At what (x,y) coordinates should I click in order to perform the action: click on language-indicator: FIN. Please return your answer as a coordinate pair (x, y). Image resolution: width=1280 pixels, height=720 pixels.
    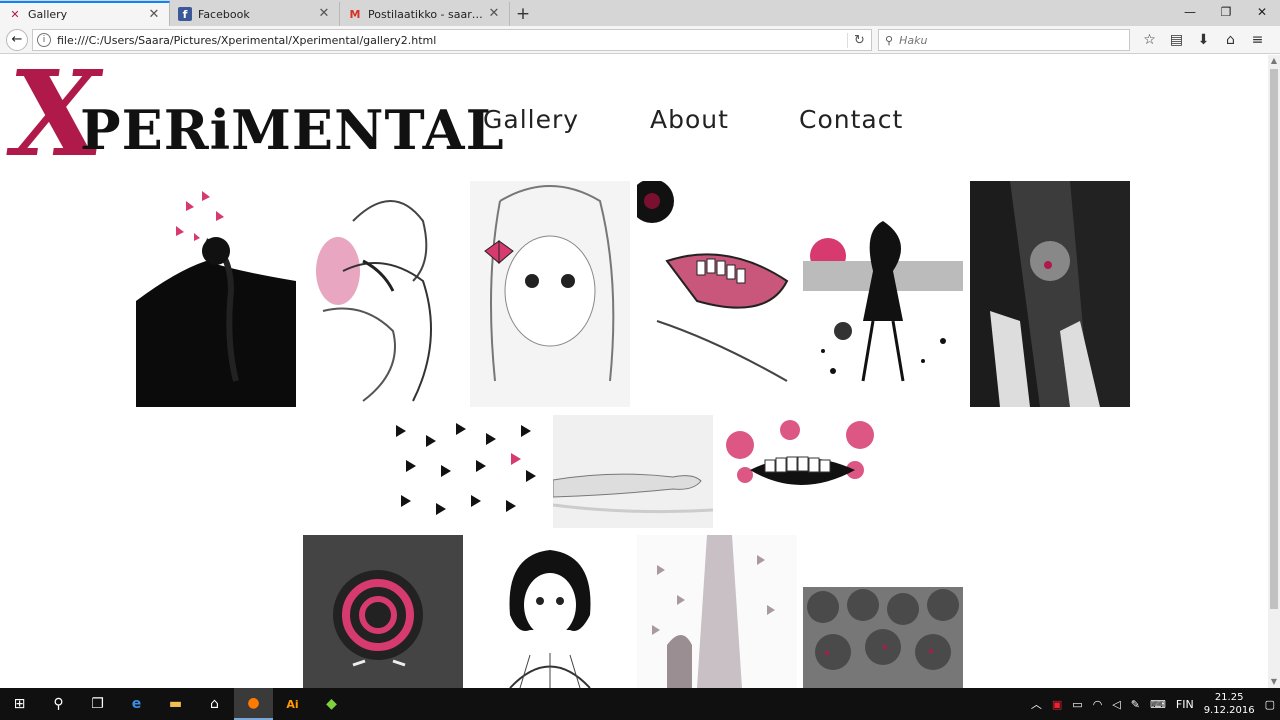
    Looking at the image, I should click on (1185, 704).